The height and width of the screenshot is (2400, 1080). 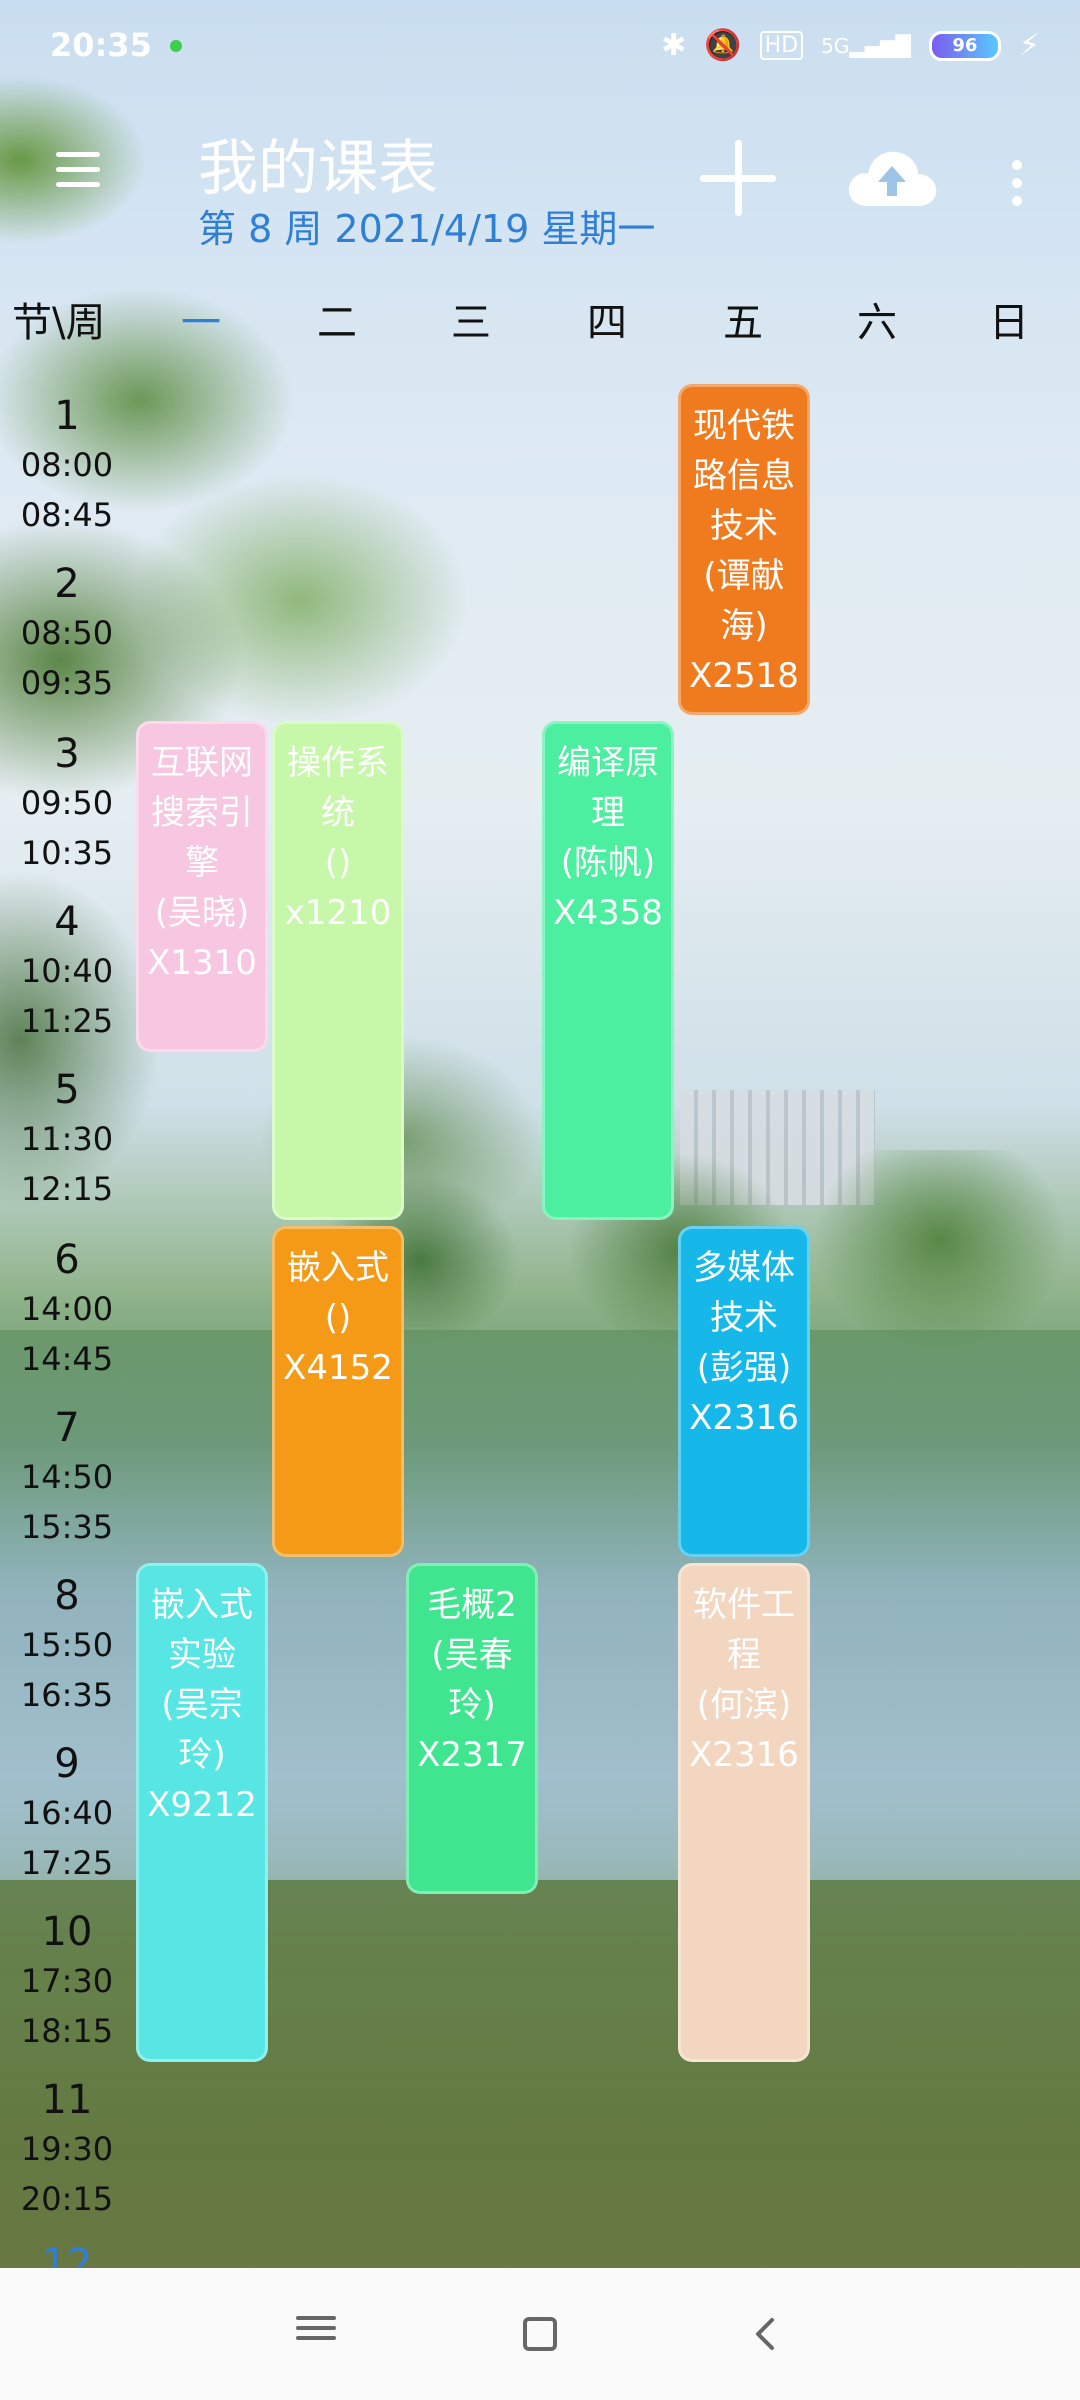 I want to click on mute-bell-icon: 🔕, so click(x=723, y=45).